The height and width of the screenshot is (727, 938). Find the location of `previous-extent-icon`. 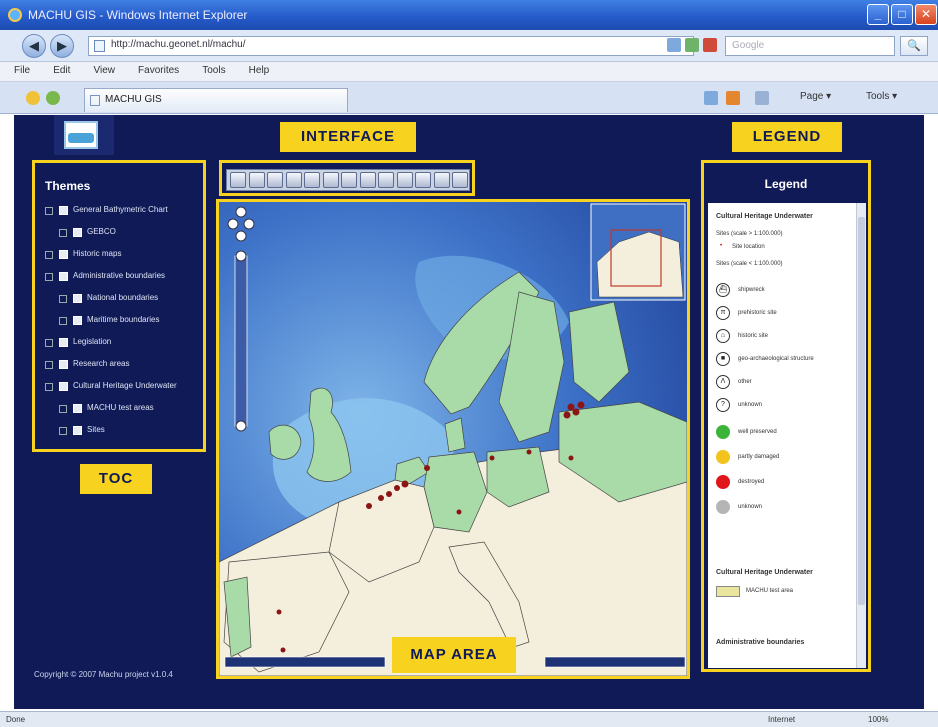

previous-extent-icon is located at coordinates (367, 180).